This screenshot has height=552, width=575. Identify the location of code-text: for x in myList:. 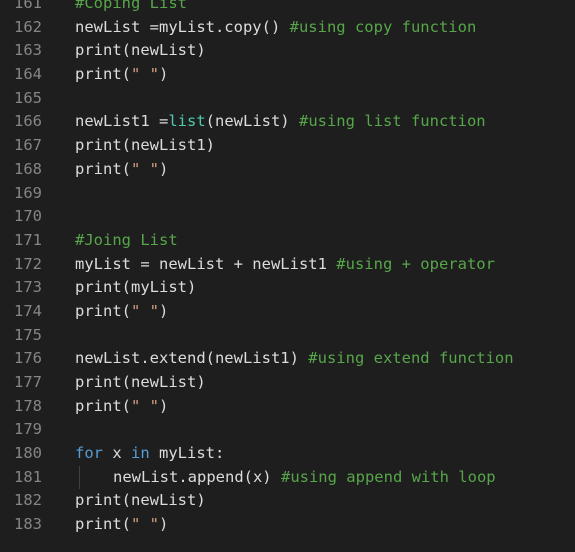
(149, 454).